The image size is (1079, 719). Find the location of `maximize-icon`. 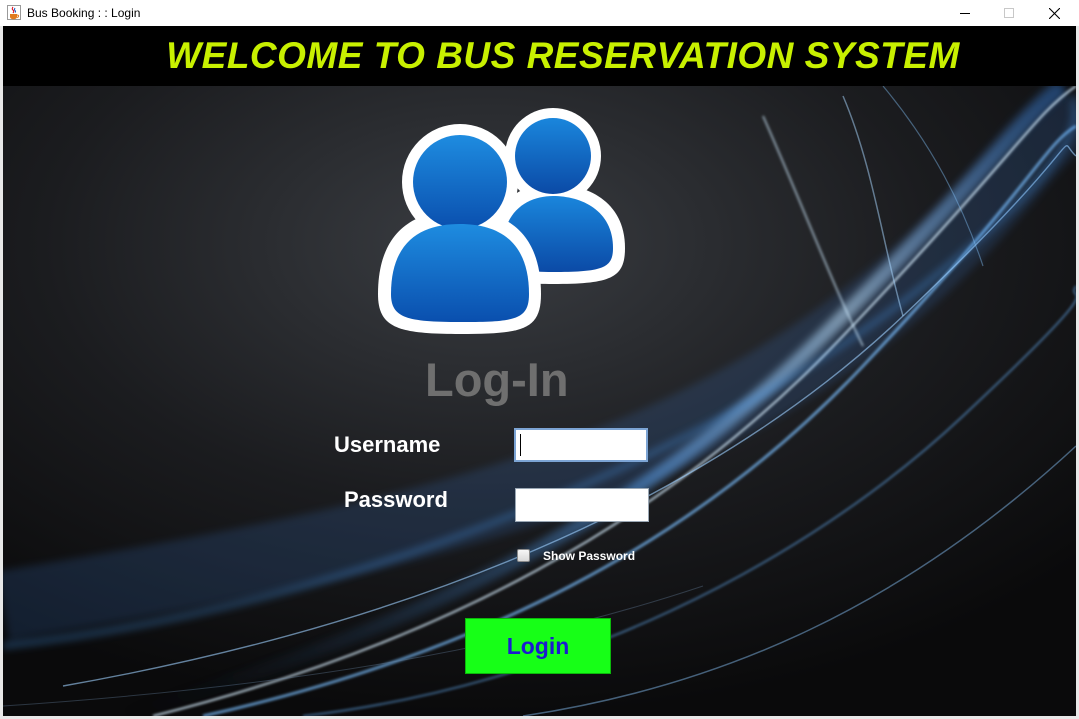

maximize-icon is located at coordinates (1009, 13).